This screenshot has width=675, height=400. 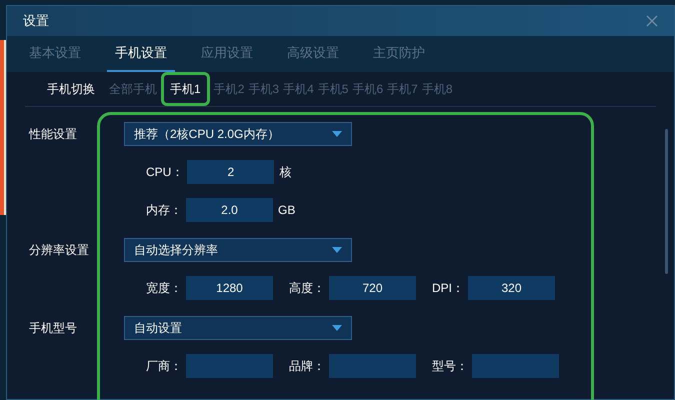 What do you see at coordinates (164, 210) in the screenshot?
I see `field-label: 内存：` at bounding box center [164, 210].